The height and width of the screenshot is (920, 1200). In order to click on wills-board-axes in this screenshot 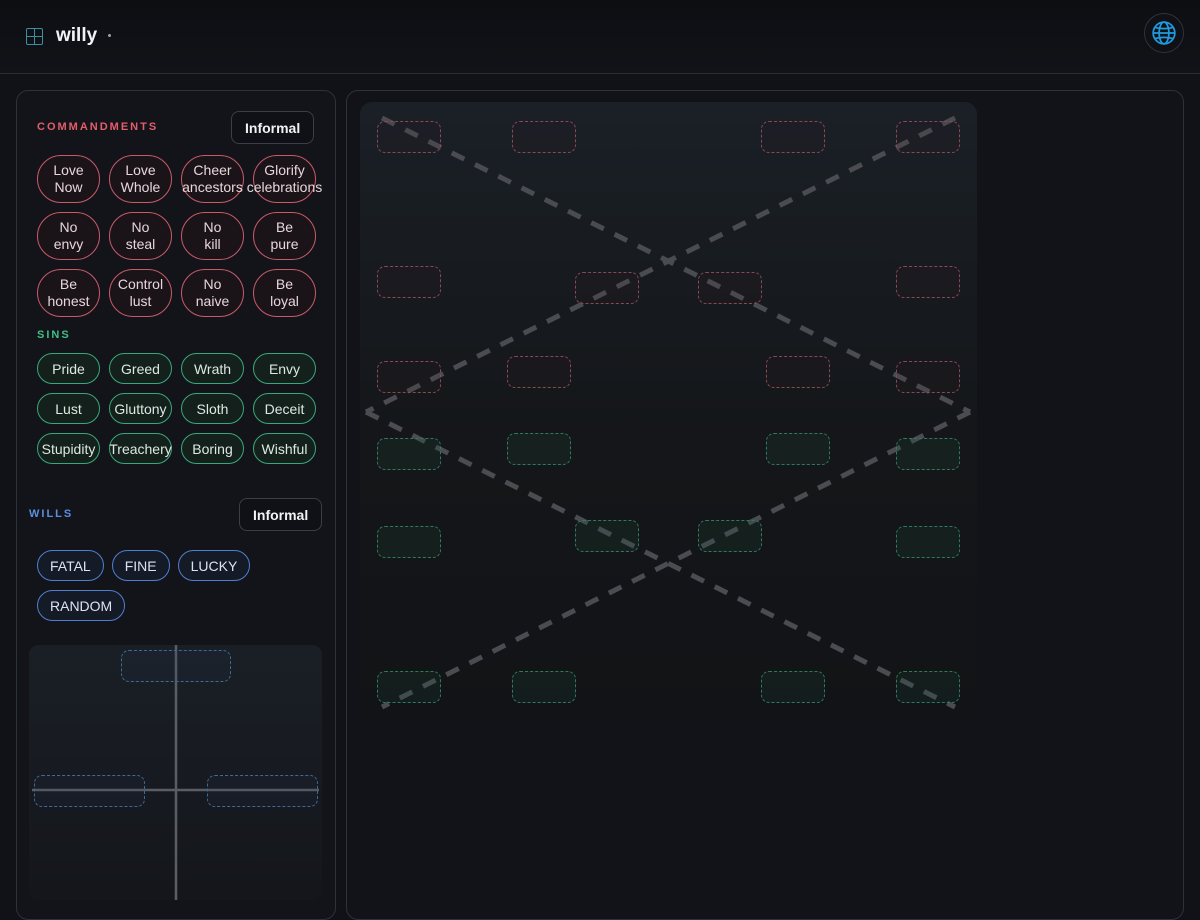, I will do `click(175, 772)`.